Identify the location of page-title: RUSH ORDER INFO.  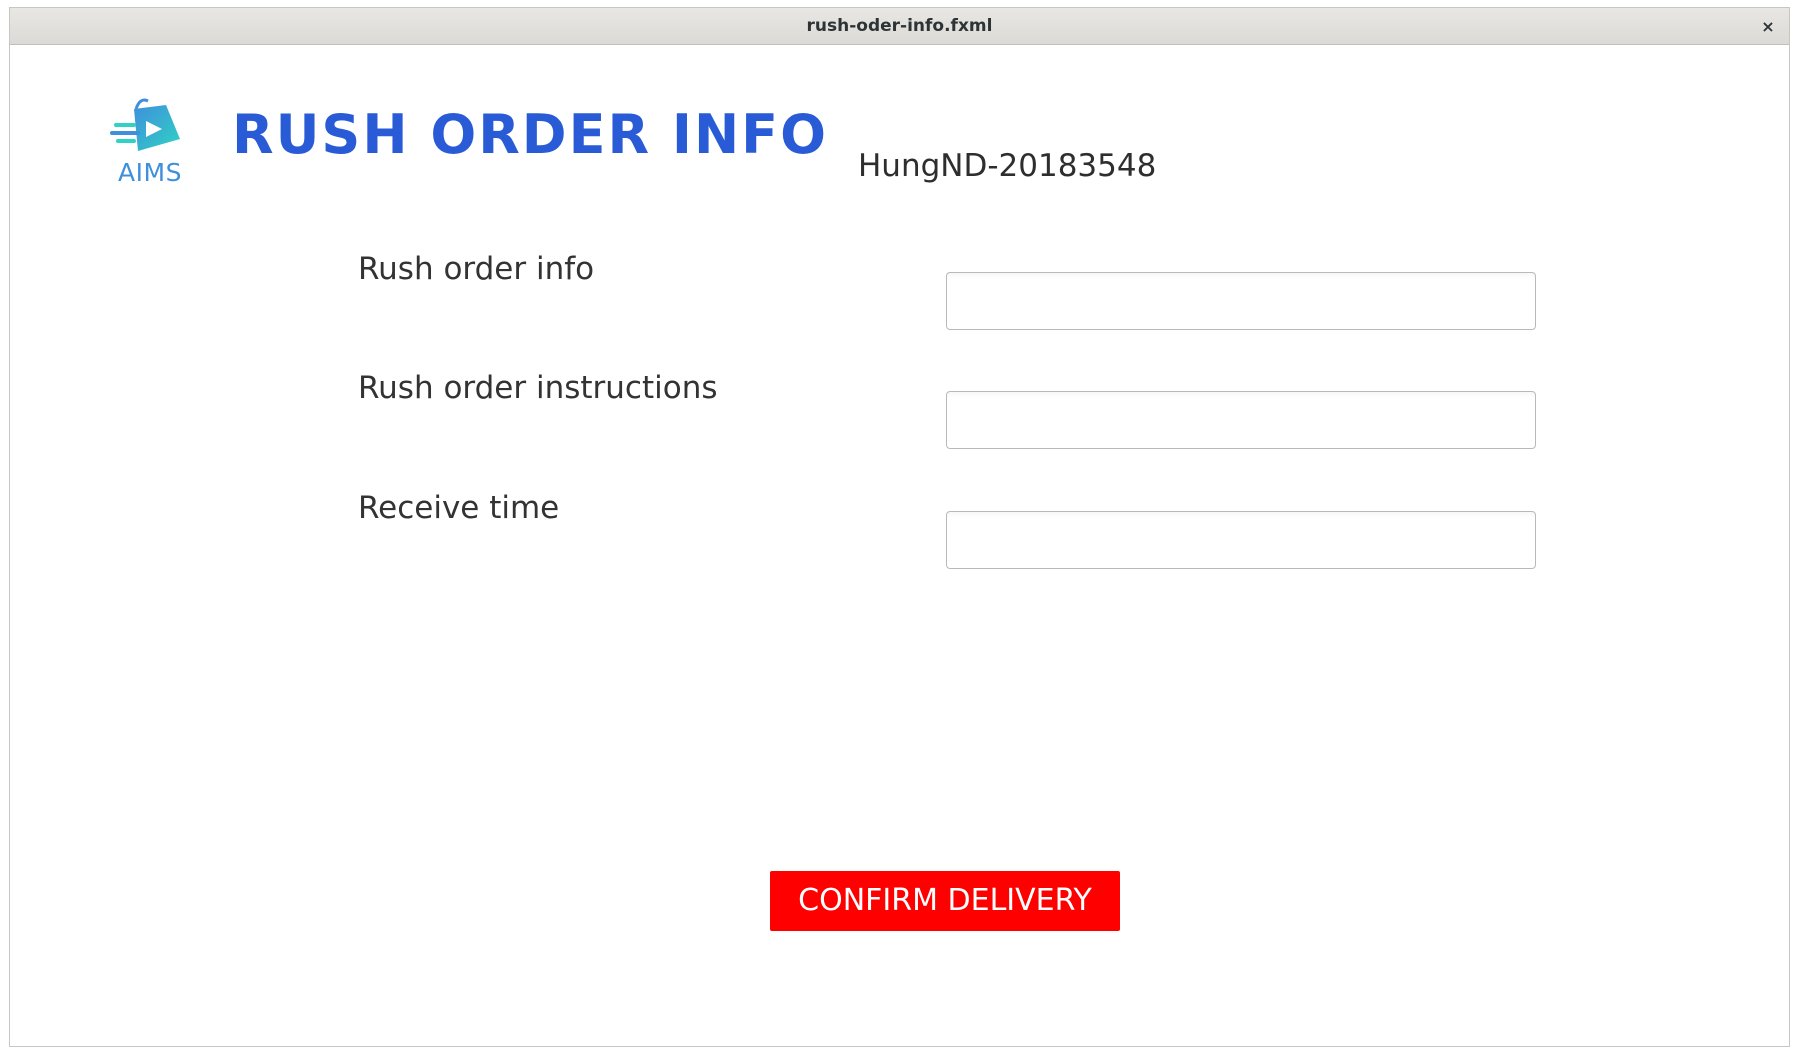
(530, 134).